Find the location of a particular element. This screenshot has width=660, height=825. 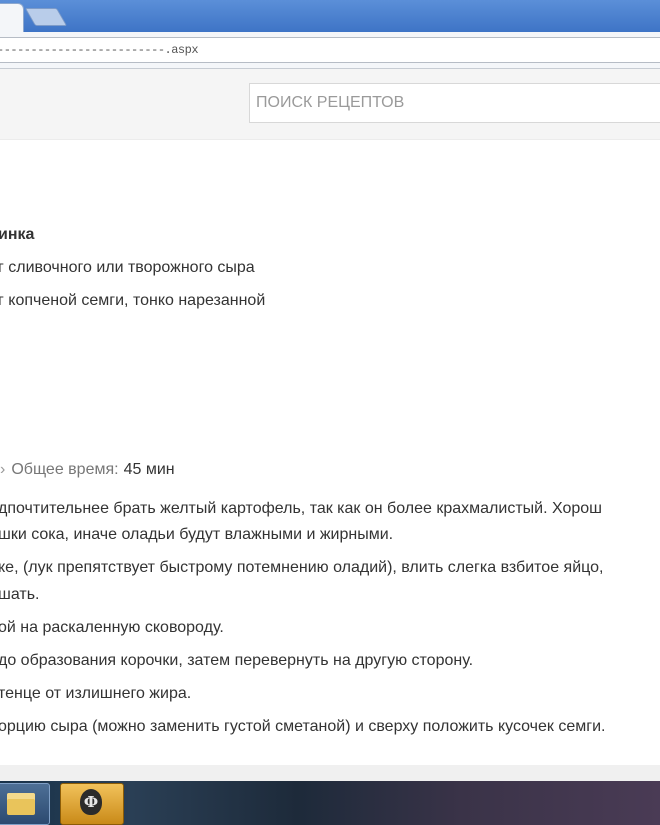

taskbar: Ф is located at coordinates (330, 803).